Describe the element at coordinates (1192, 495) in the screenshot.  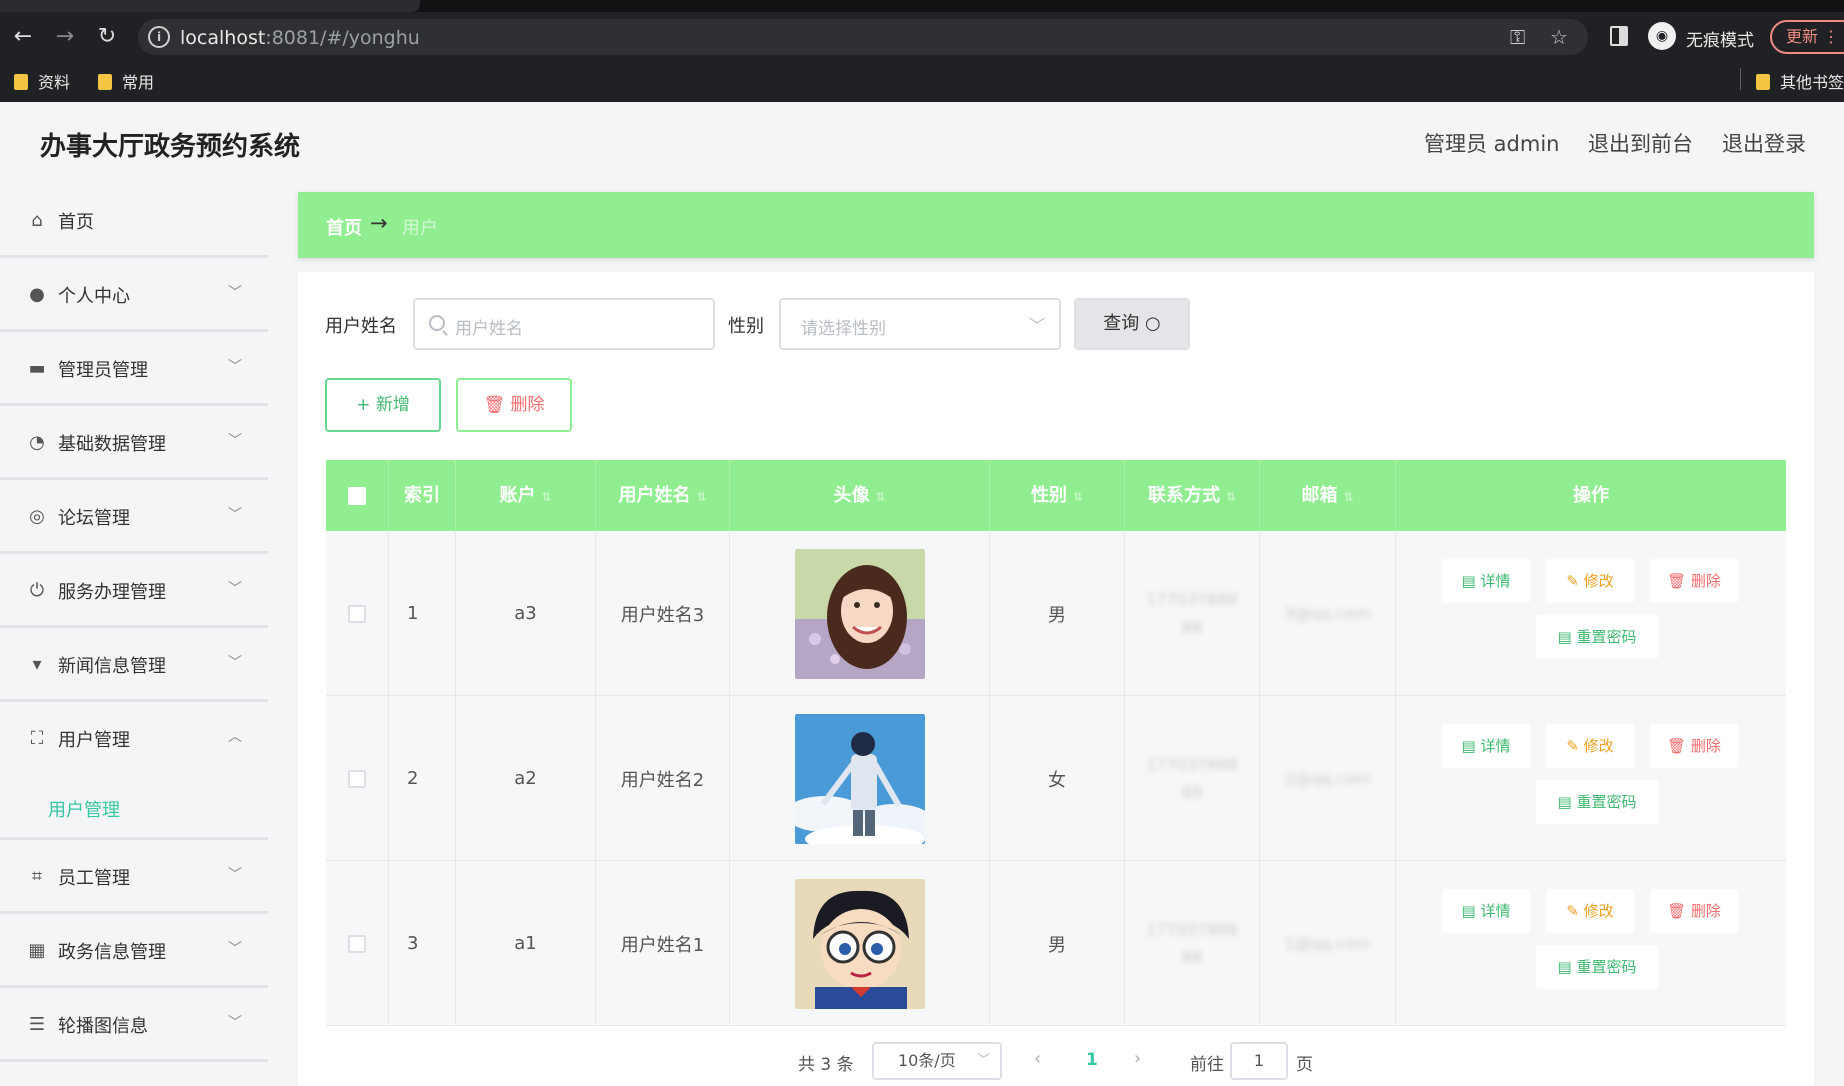
I see `col-phone: 联系方式 ⇅` at that location.